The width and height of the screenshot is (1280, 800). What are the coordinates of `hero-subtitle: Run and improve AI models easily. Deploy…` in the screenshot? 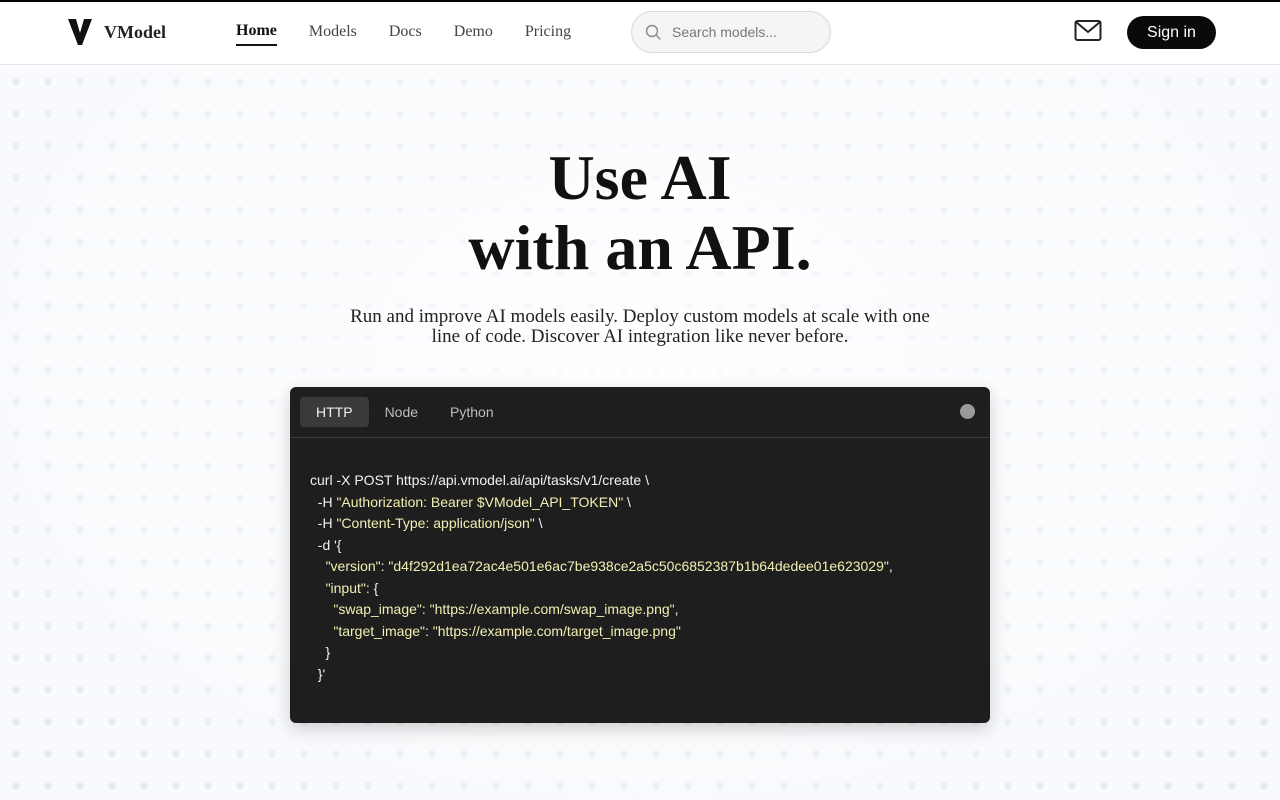 It's located at (640, 326).